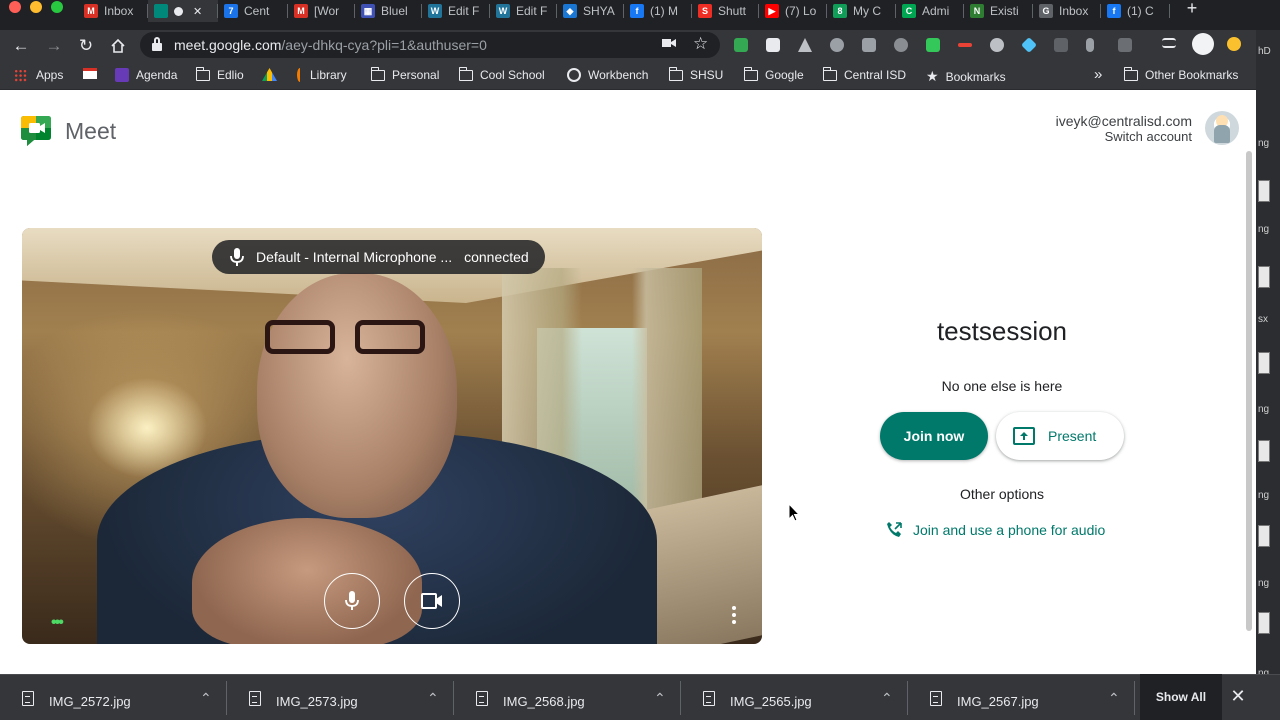 This screenshot has width=1280, height=721. Describe the element at coordinates (501, 74) in the screenshot. I see `bookmark-item: Cool School` at that location.